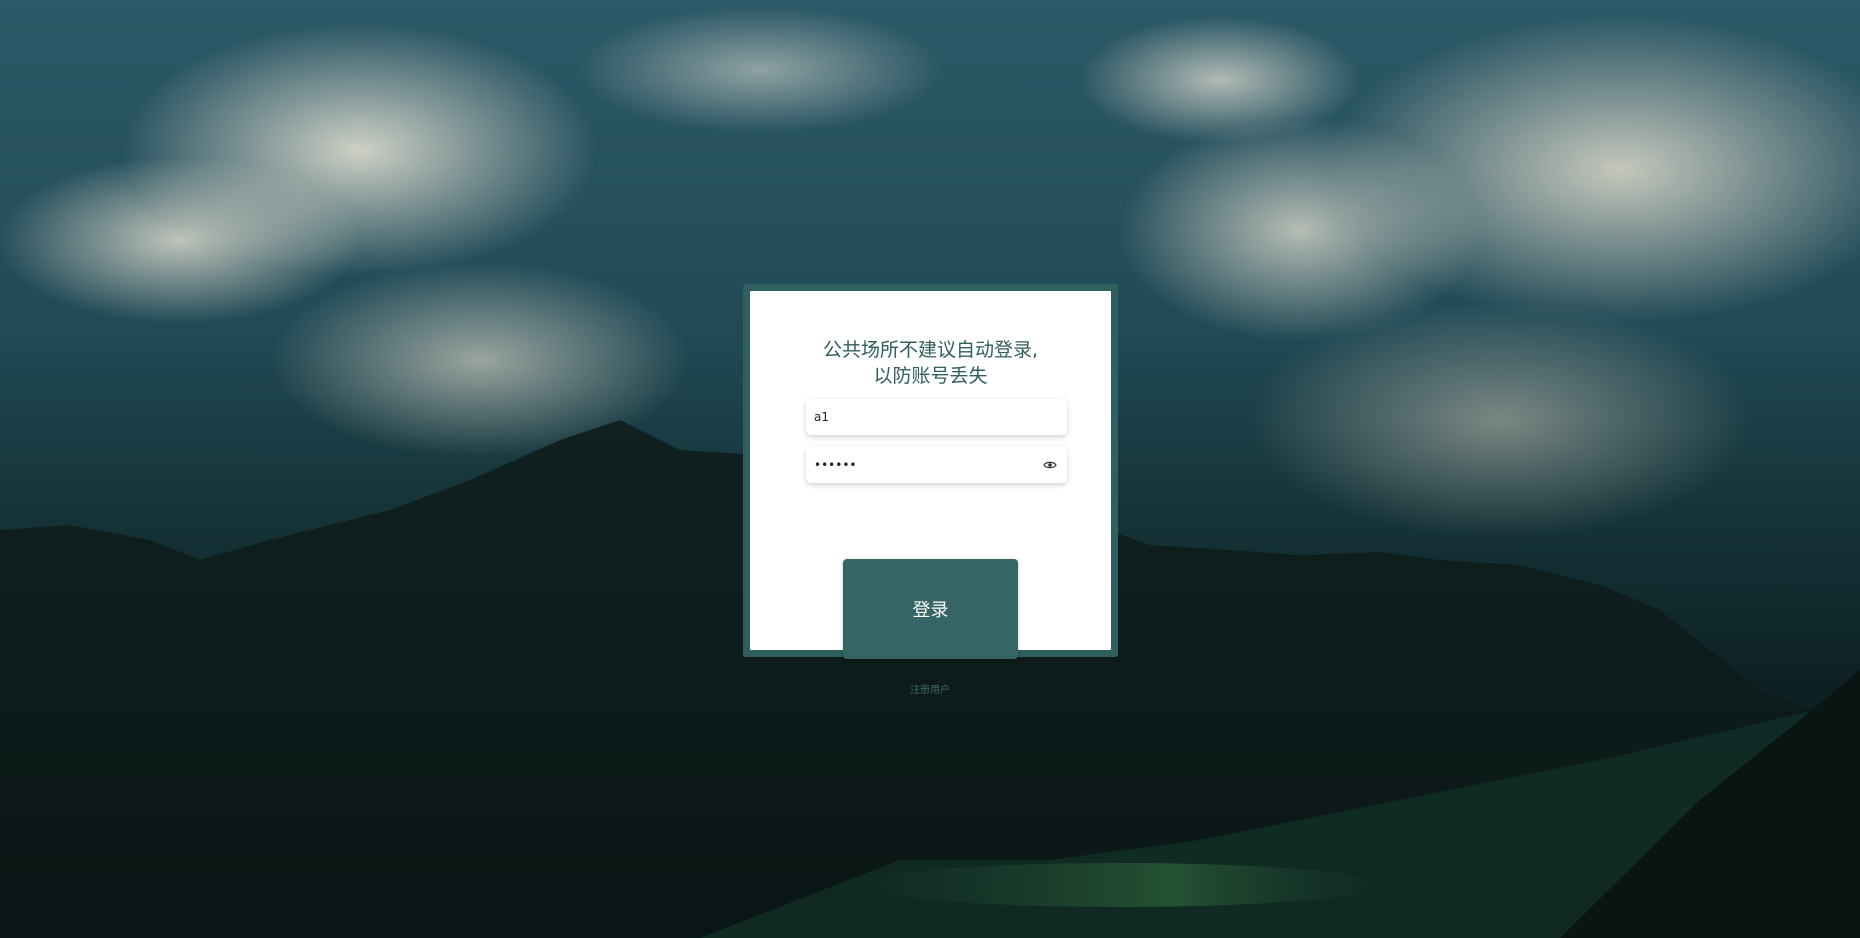  What do you see at coordinates (930, 350) in the screenshot?
I see `security-notice-line-1: 公共场所不建议自动登录,` at bounding box center [930, 350].